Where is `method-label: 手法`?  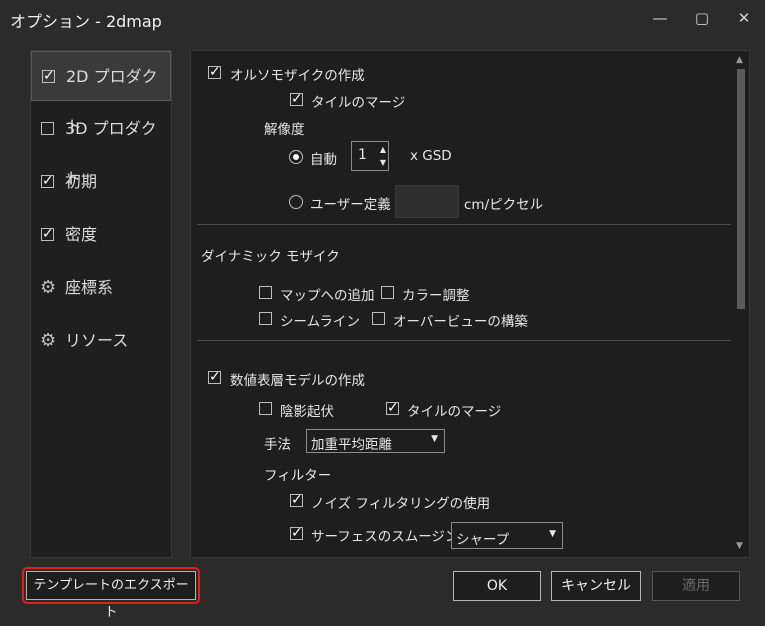 method-label: 手法 is located at coordinates (277, 445).